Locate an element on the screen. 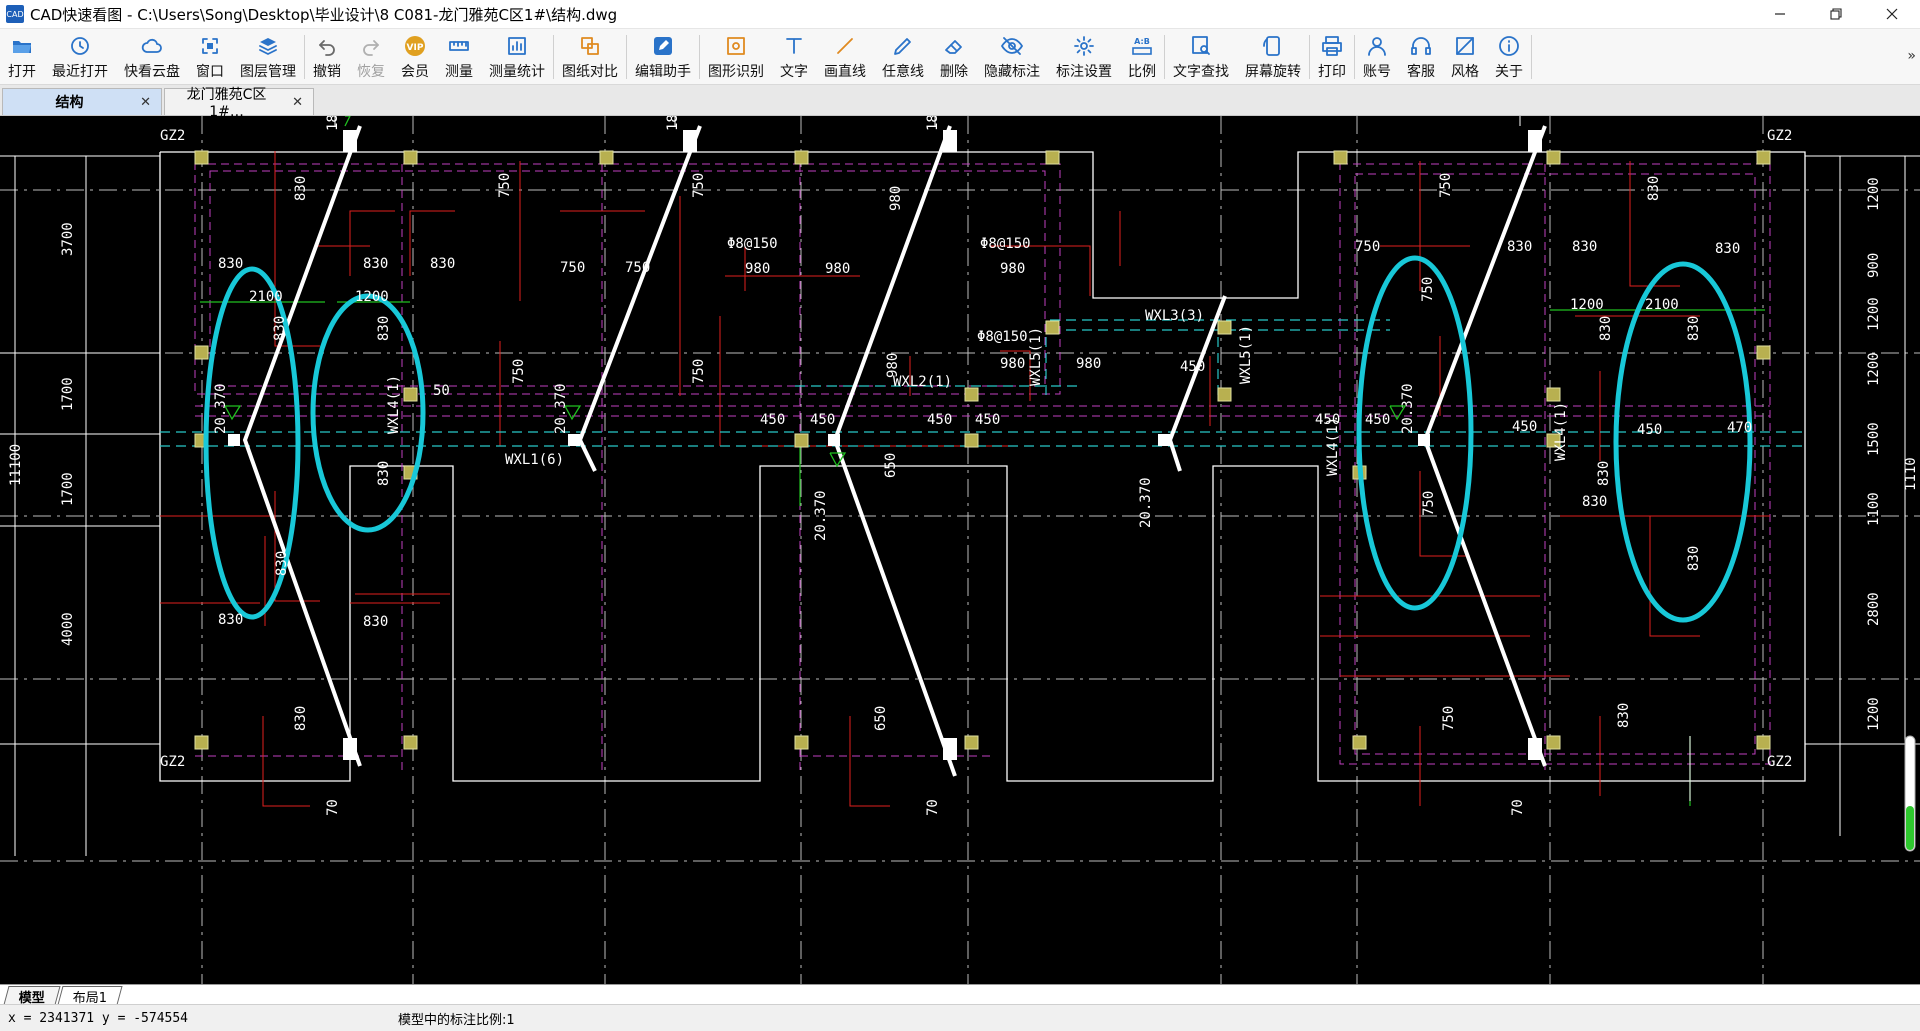 The width and height of the screenshot is (1920, 1031). toolbar-button-eye-hide: 隐藏标注 is located at coordinates (1012, 56).